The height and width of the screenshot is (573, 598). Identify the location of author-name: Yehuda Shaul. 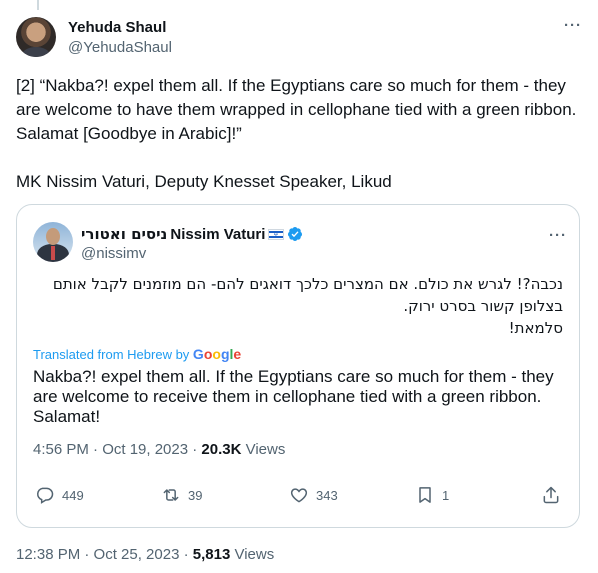
(117, 27).